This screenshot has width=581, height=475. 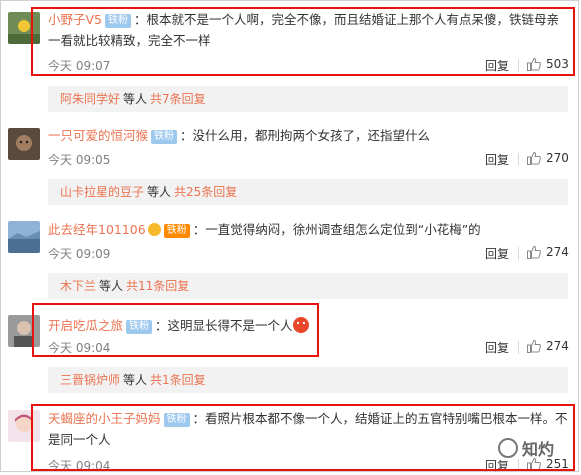 What do you see at coordinates (79, 254) in the screenshot?
I see `comment-time: 今天 09:09` at bounding box center [79, 254].